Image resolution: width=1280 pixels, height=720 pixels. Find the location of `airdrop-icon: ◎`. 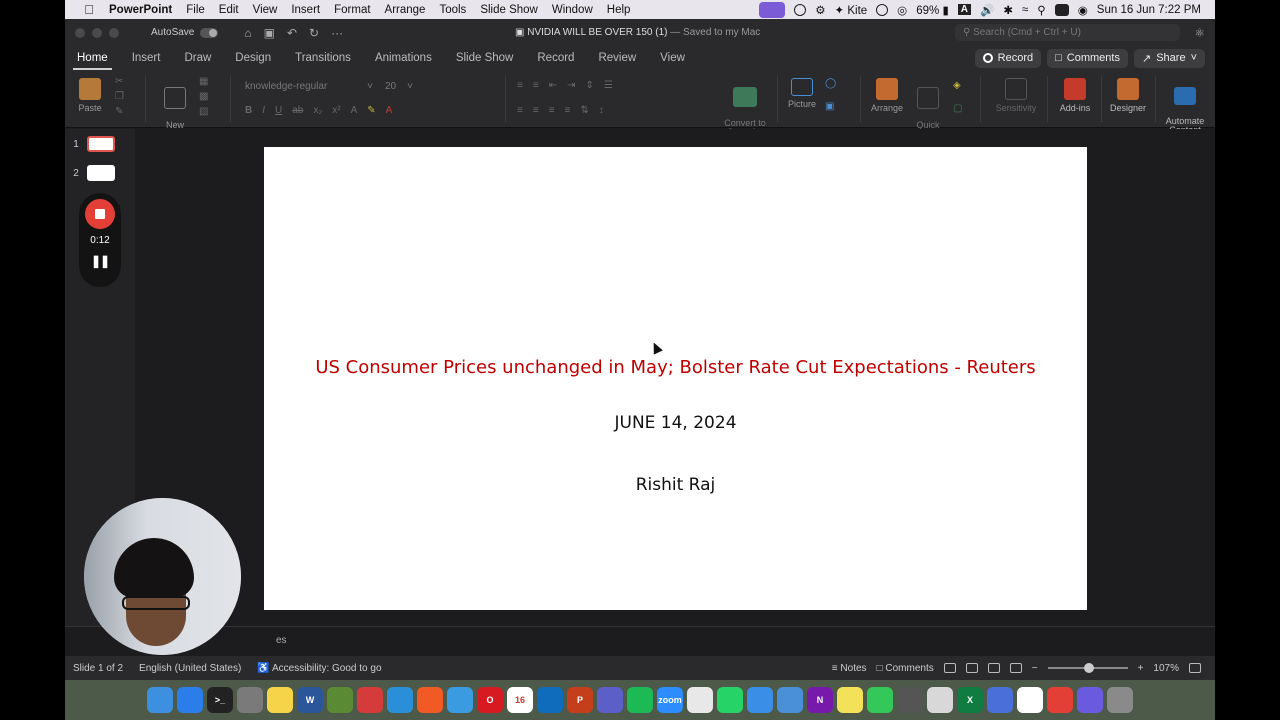

airdrop-icon: ◎ is located at coordinates (902, 10).